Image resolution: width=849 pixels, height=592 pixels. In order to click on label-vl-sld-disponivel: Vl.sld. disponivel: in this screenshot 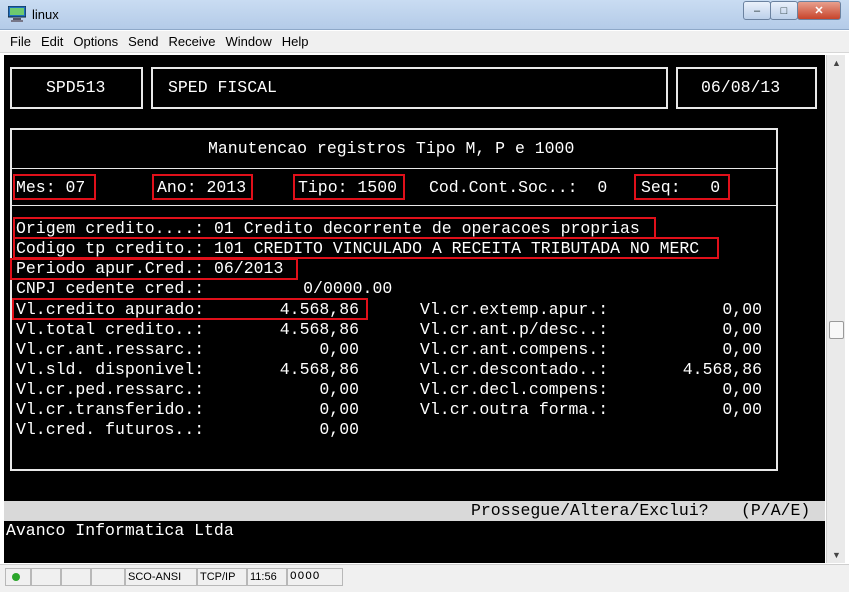, I will do `click(110, 369)`.